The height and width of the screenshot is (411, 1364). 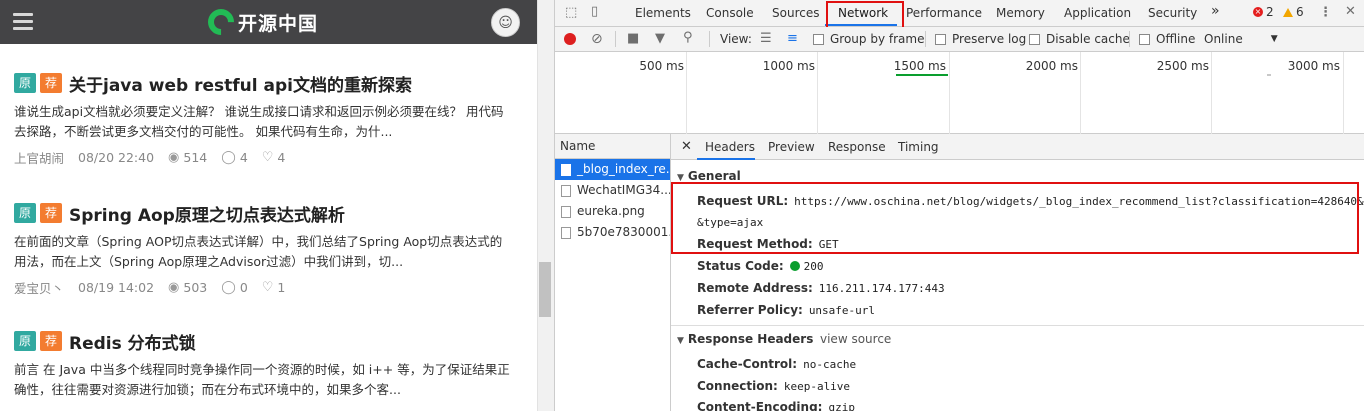 What do you see at coordinates (766, 38) in the screenshot?
I see `large-rows-icon: ☰` at bounding box center [766, 38].